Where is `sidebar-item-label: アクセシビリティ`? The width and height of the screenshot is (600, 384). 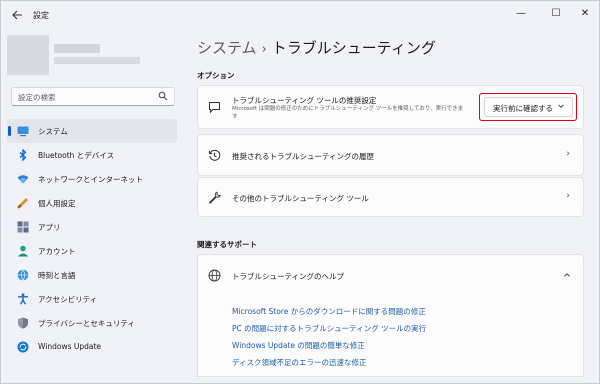
sidebar-item-label: アクセシビリティ is located at coordinates (68, 299).